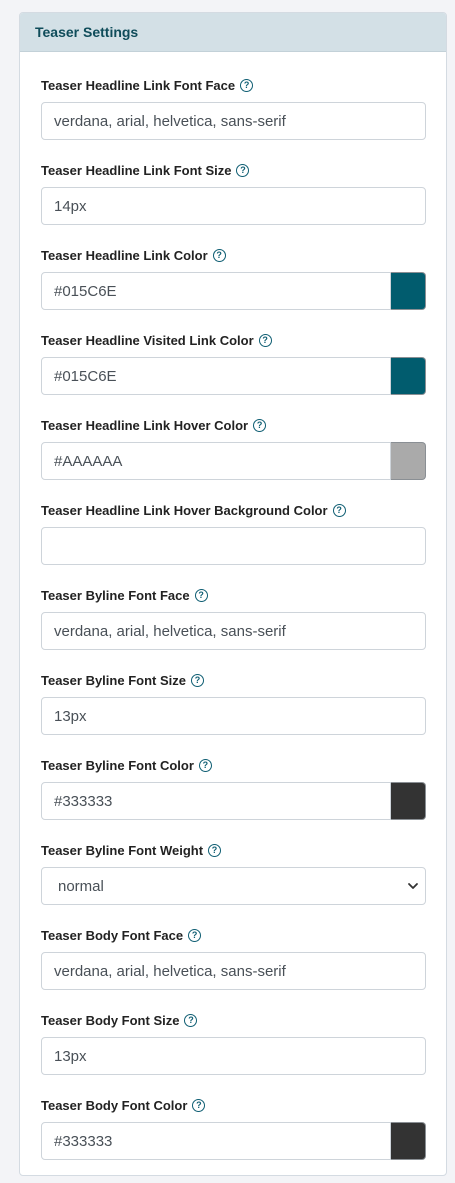 The image size is (455, 1183). Describe the element at coordinates (216, 291) in the screenshot. I see `headline-link-color-input: #015C6E` at that location.